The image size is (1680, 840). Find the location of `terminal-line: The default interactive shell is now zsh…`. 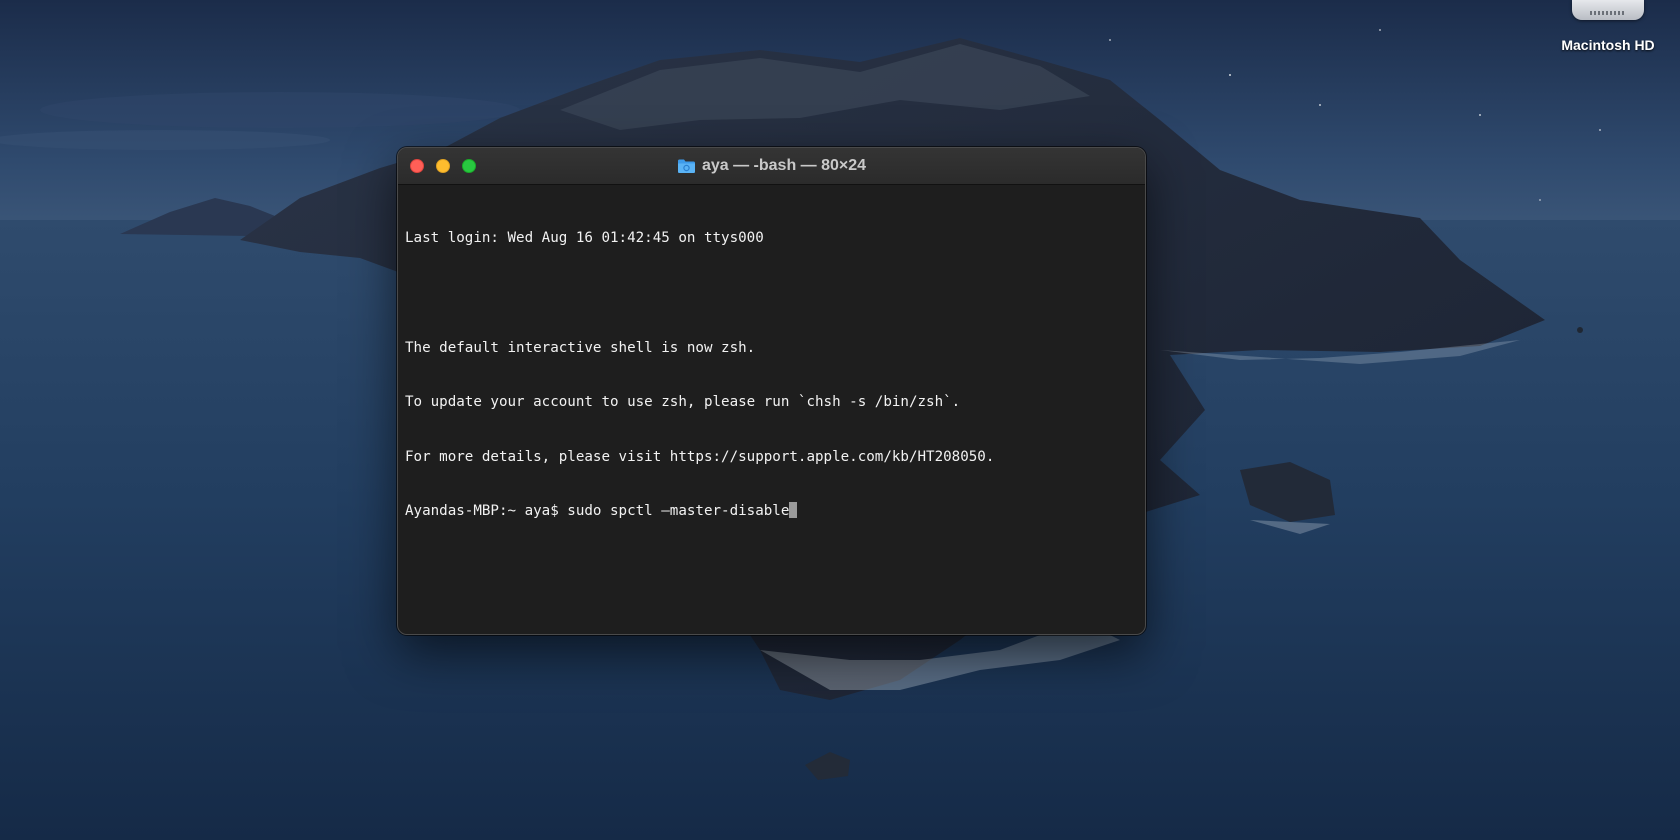

terminal-line: The default interactive shell is now zsh… is located at coordinates (580, 347).